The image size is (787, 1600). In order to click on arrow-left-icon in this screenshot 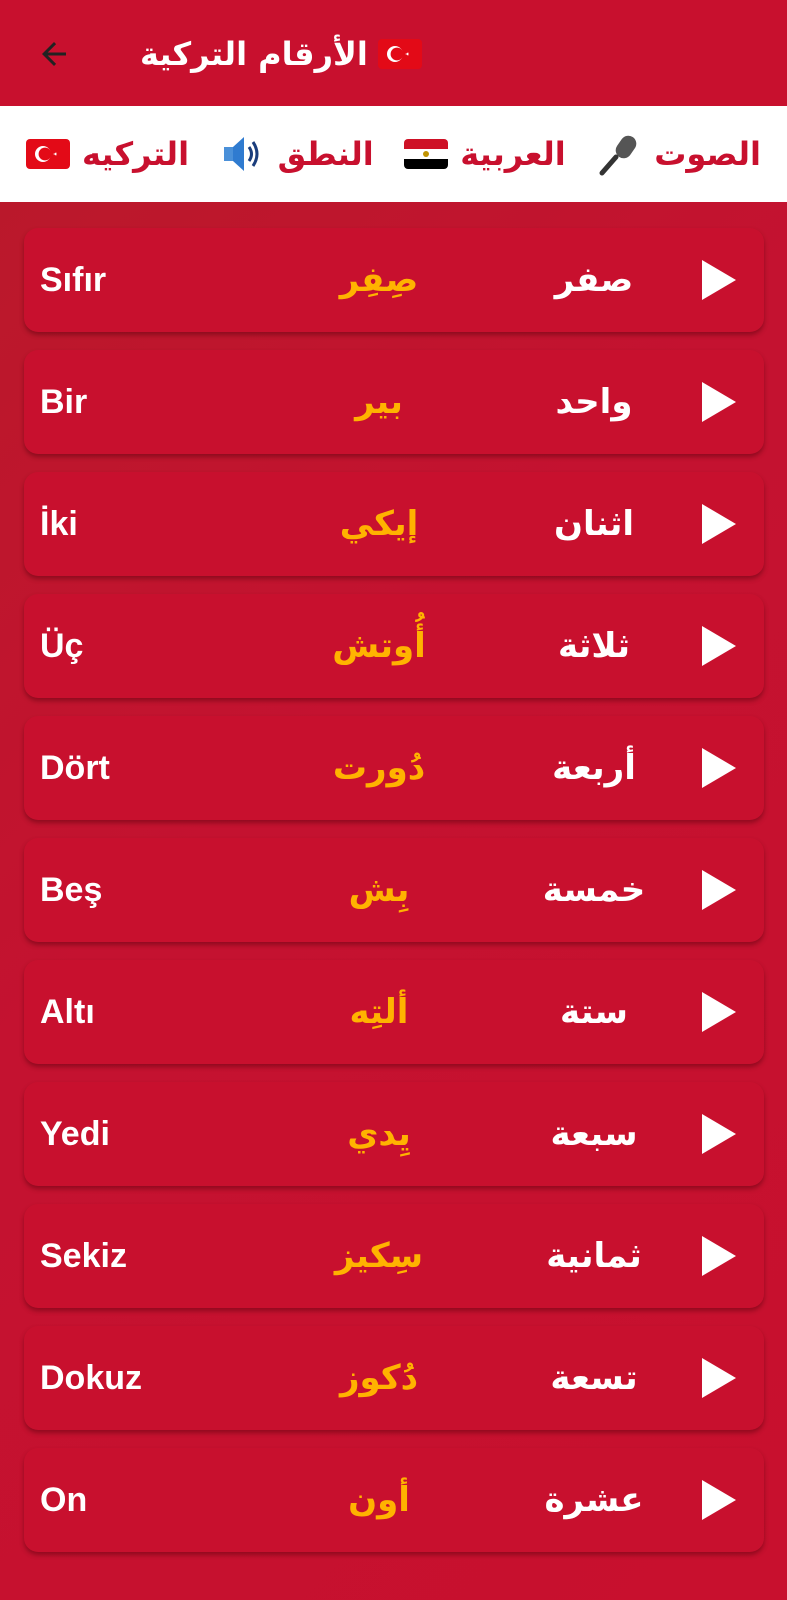, I will do `click(54, 54)`.